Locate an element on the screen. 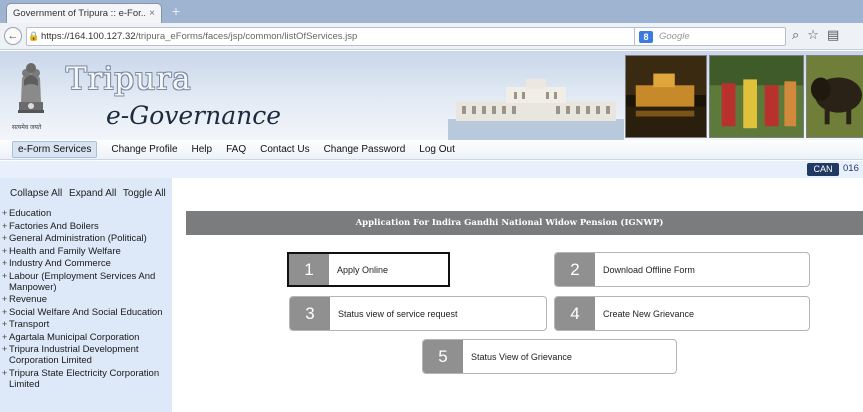 This screenshot has width=863, height=412. sidebar-item-revenue: + Revenue is located at coordinates (86, 299).